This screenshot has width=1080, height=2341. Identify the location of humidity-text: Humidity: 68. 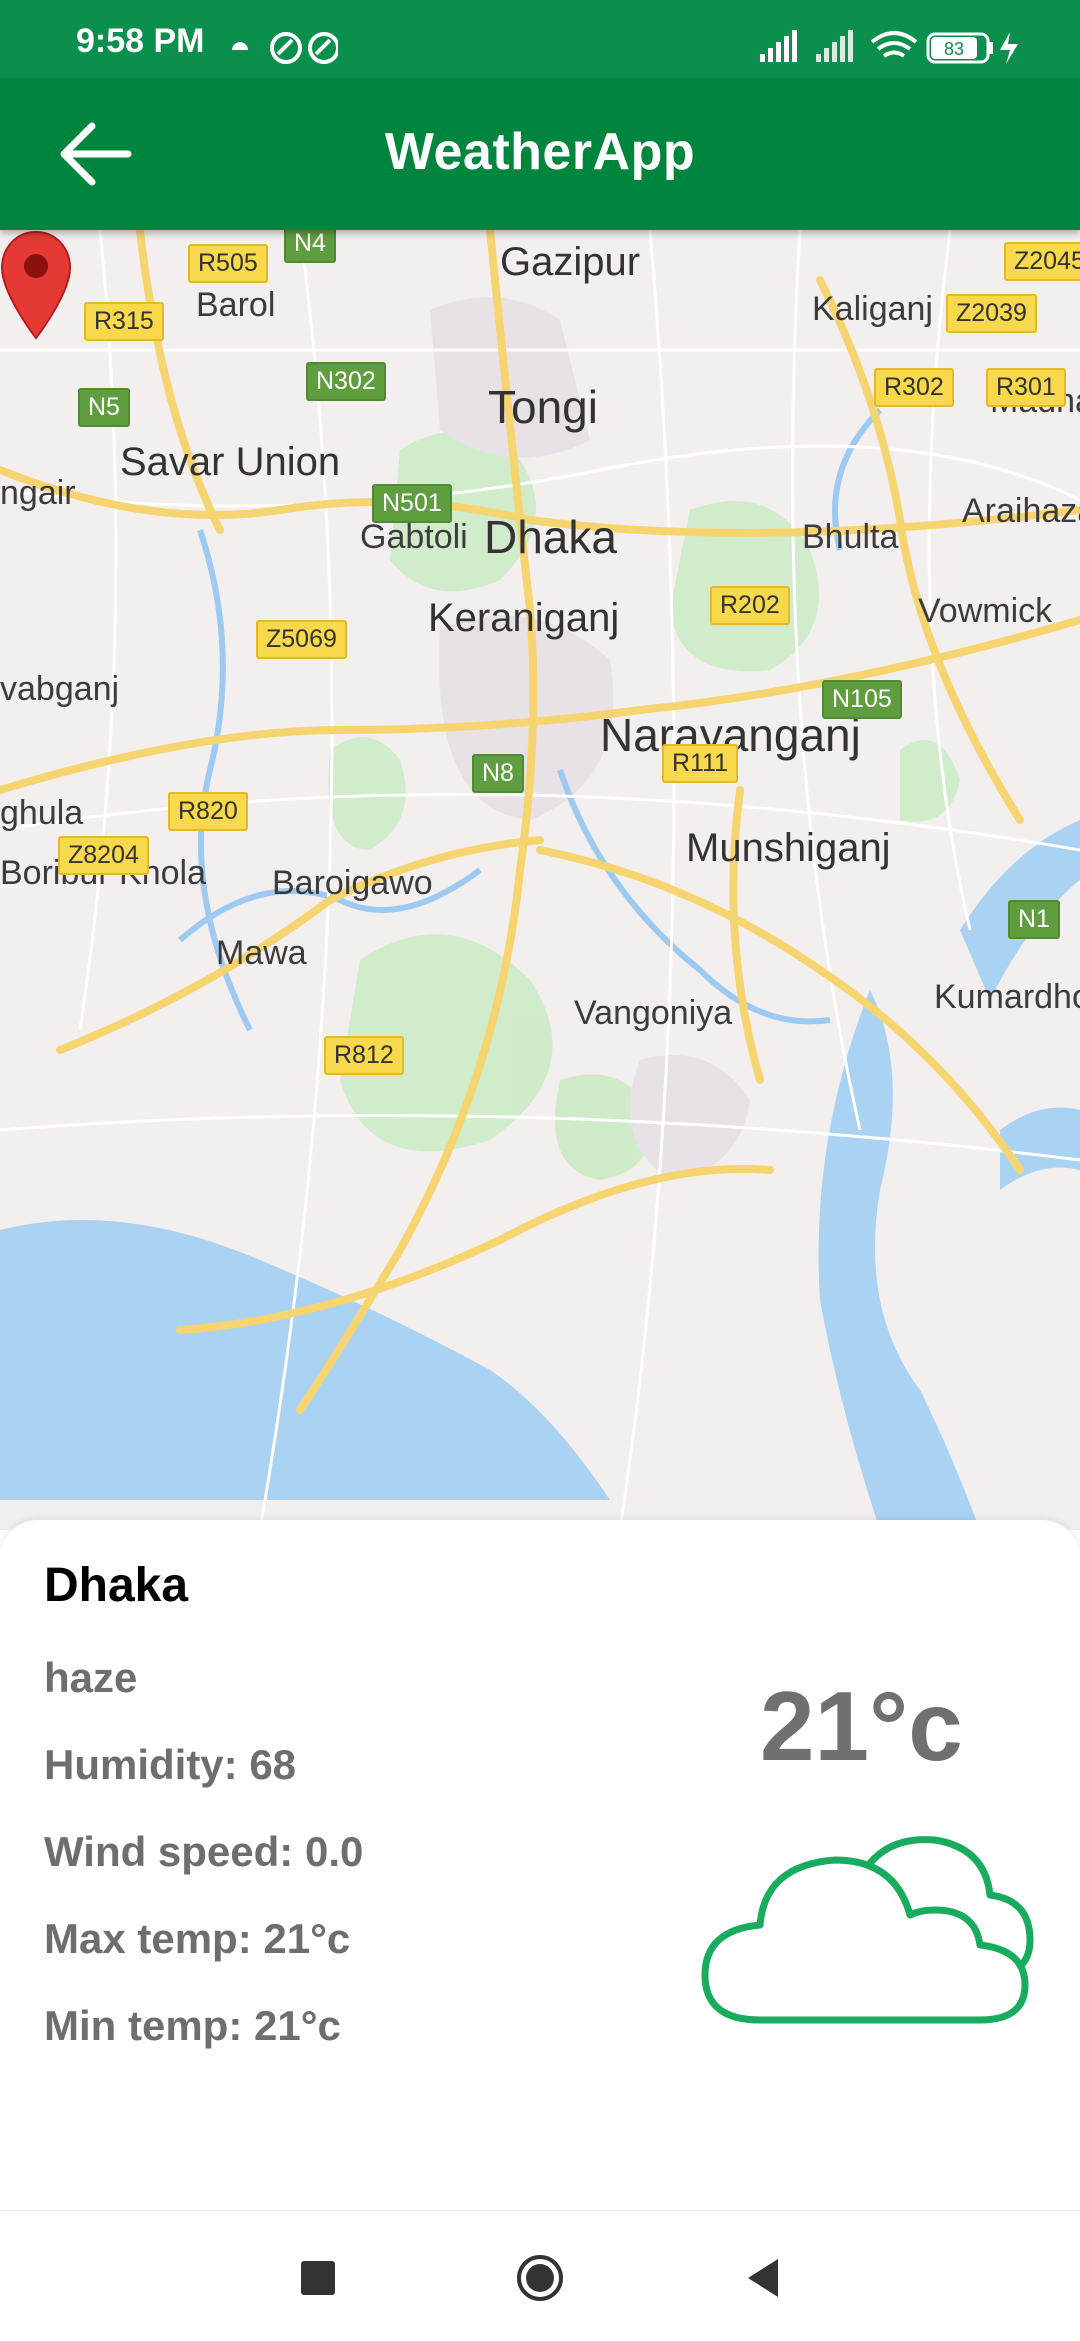
(170, 1764).